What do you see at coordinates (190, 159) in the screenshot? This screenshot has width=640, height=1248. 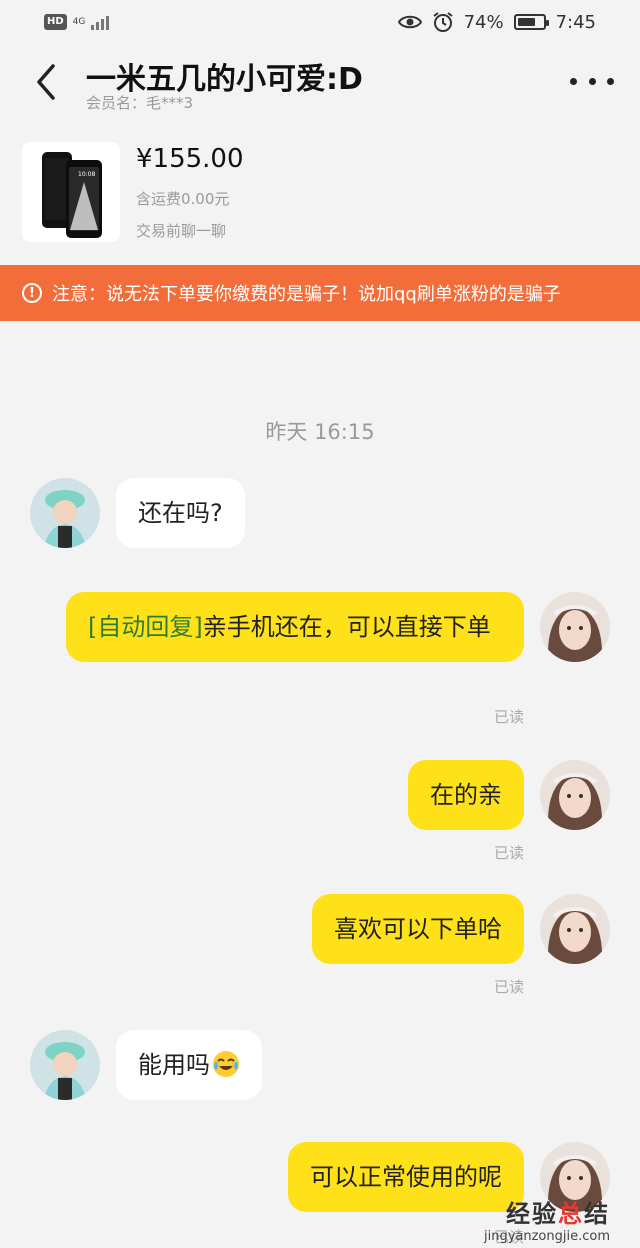 I see `product-price: ¥155.00` at bounding box center [190, 159].